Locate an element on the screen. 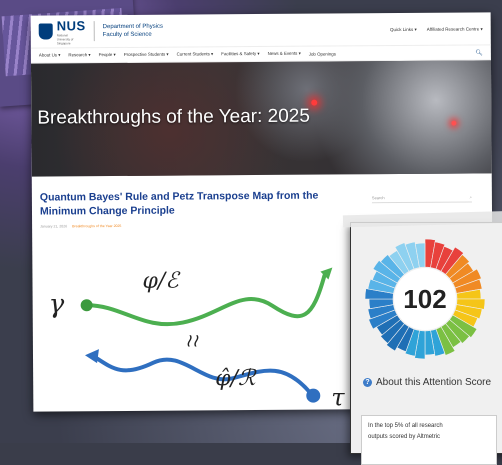  about-attention-score: ? About this Attention Score is located at coordinates (429, 383).